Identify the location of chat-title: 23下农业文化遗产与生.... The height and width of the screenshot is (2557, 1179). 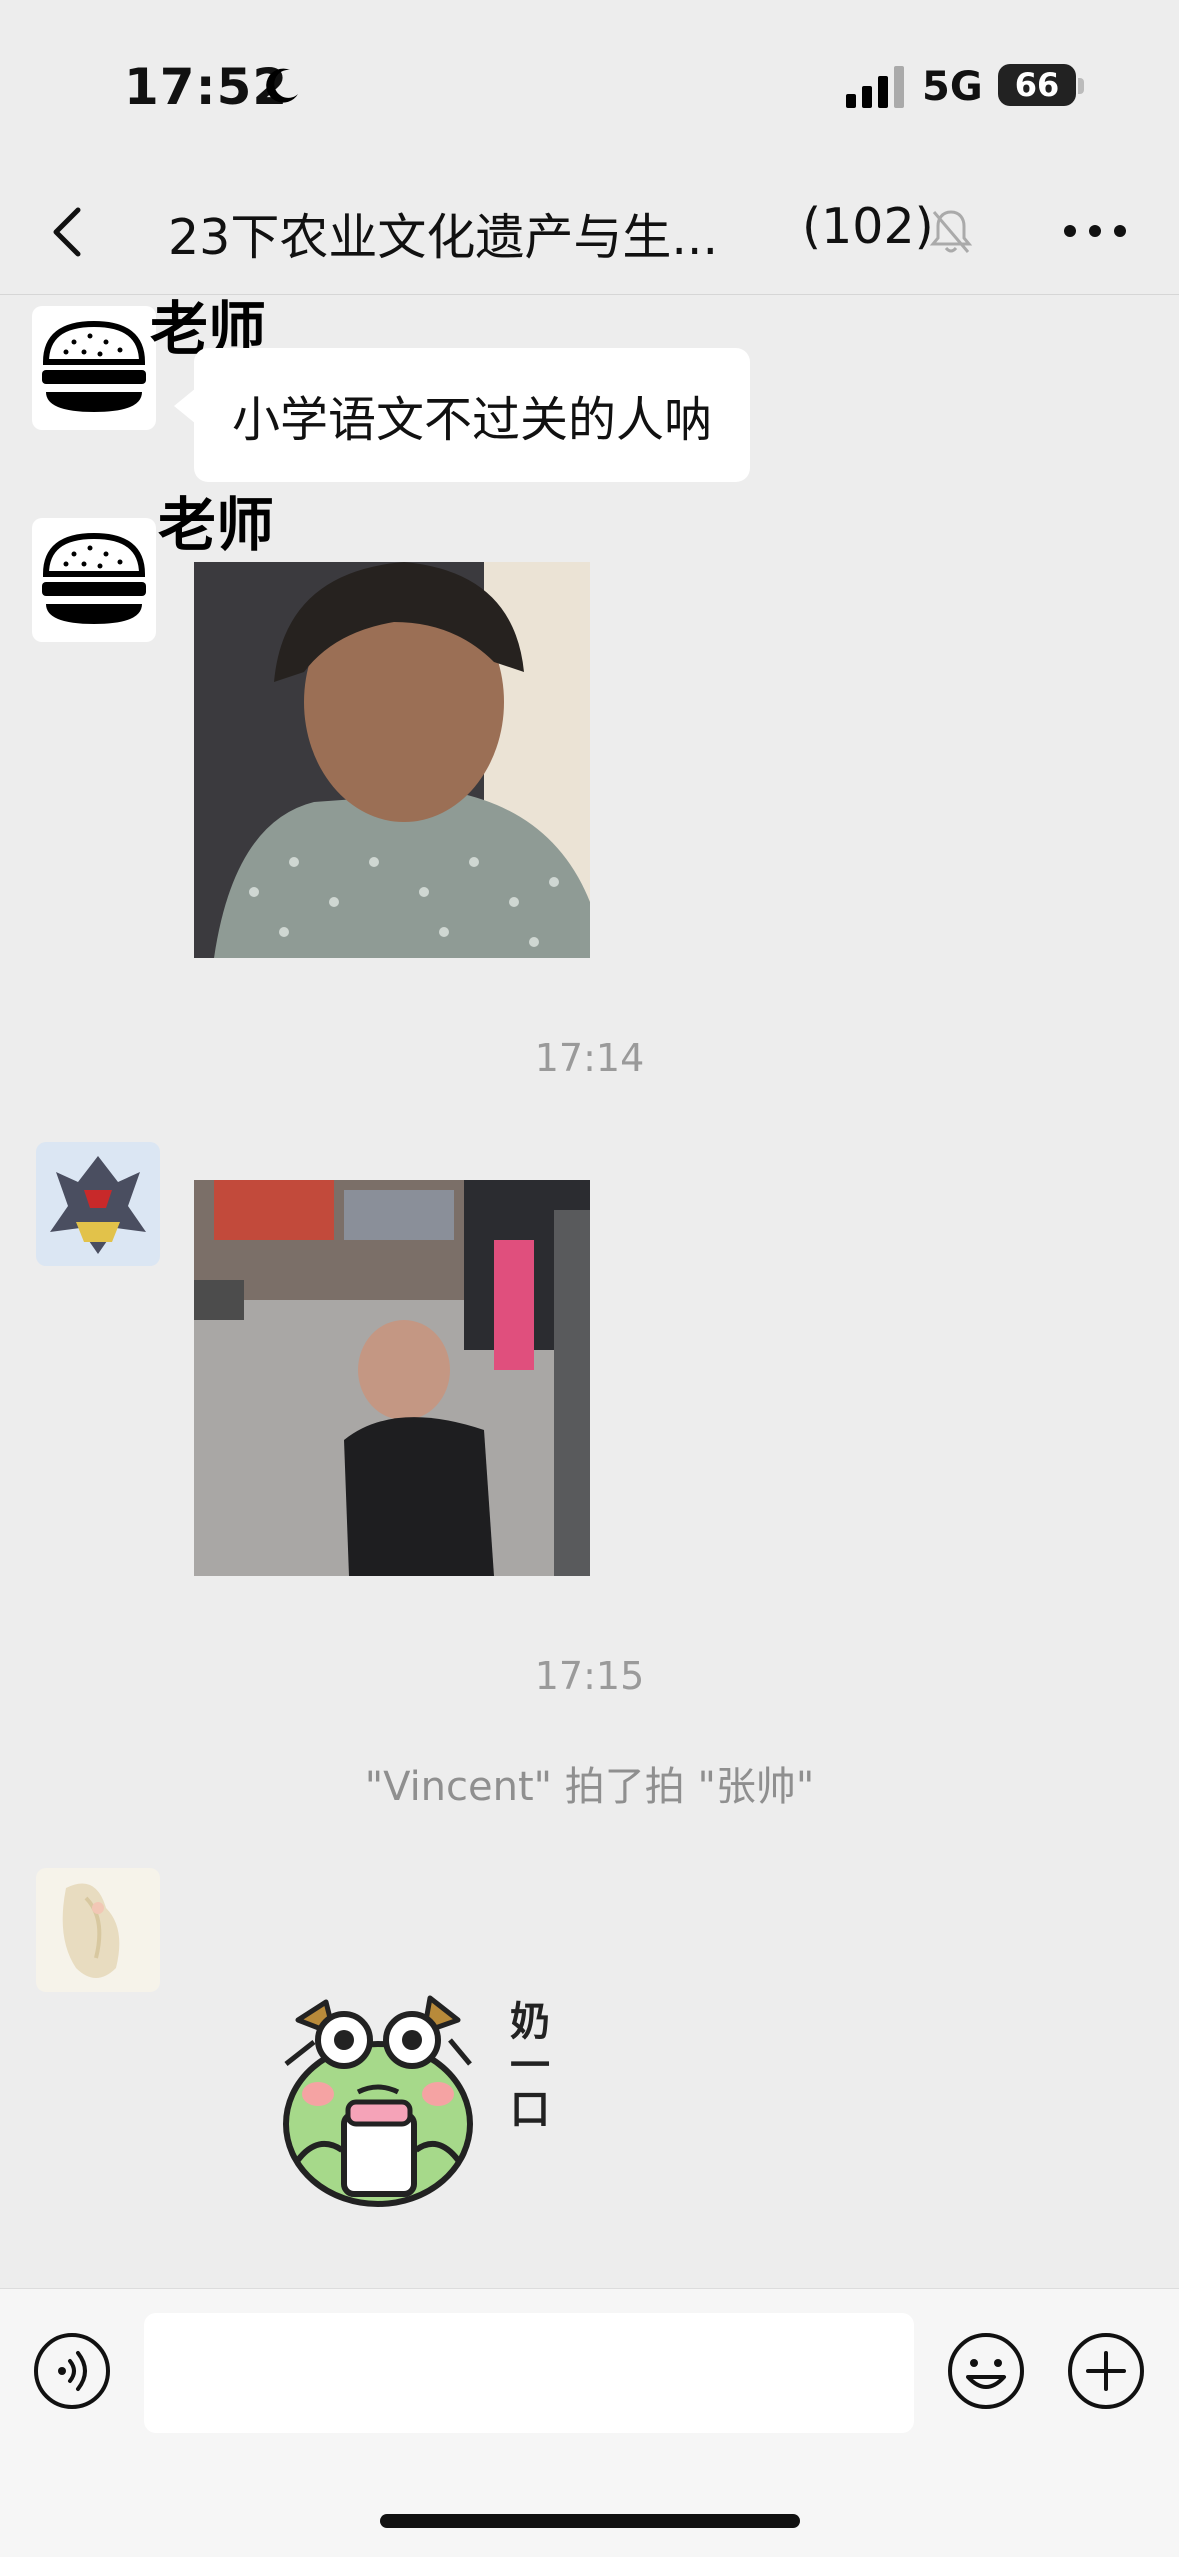
(468, 233).